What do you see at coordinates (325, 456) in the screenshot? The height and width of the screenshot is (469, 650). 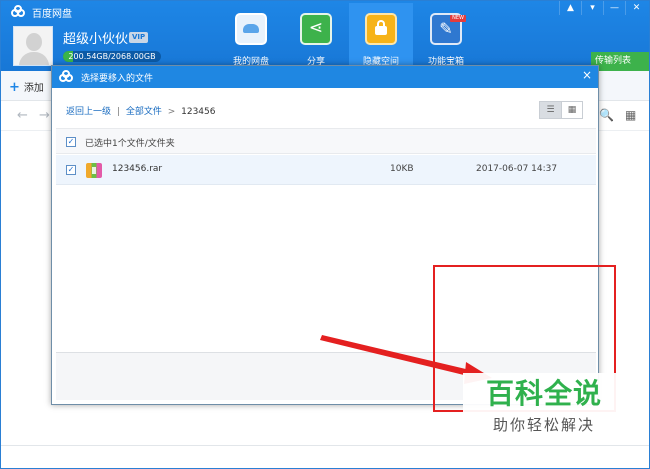 I see `status-bar` at bounding box center [325, 456].